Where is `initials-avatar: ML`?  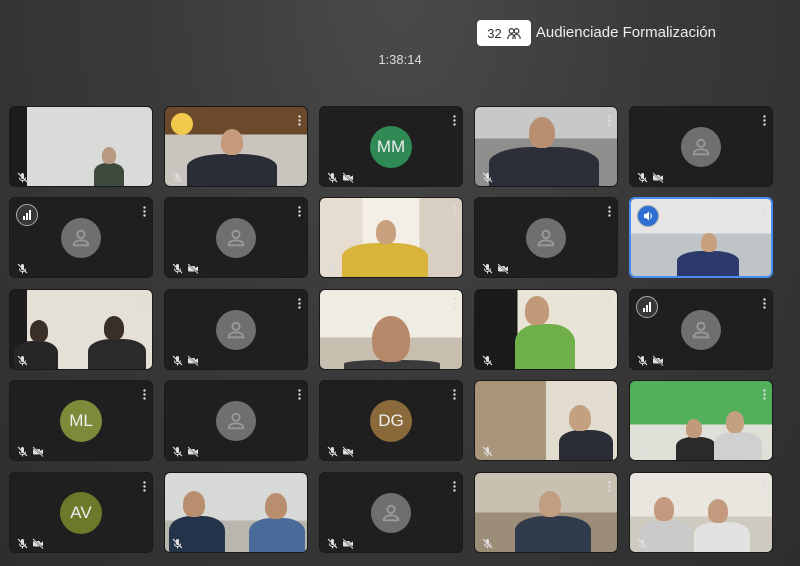 initials-avatar: ML is located at coordinates (81, 420).